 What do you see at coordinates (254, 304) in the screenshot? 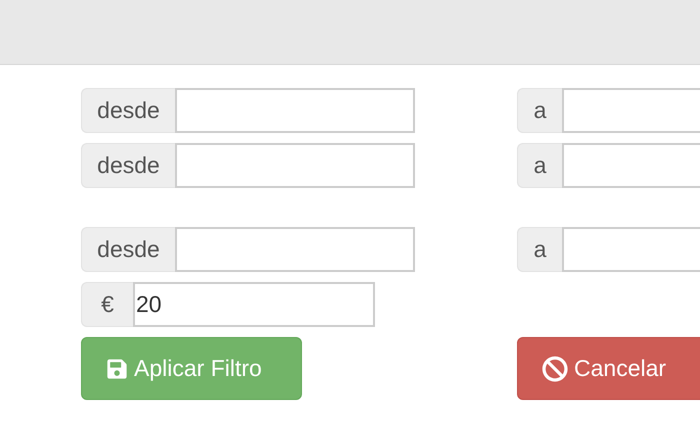
I see `input-field: 20` at bounding box center [254, 304].